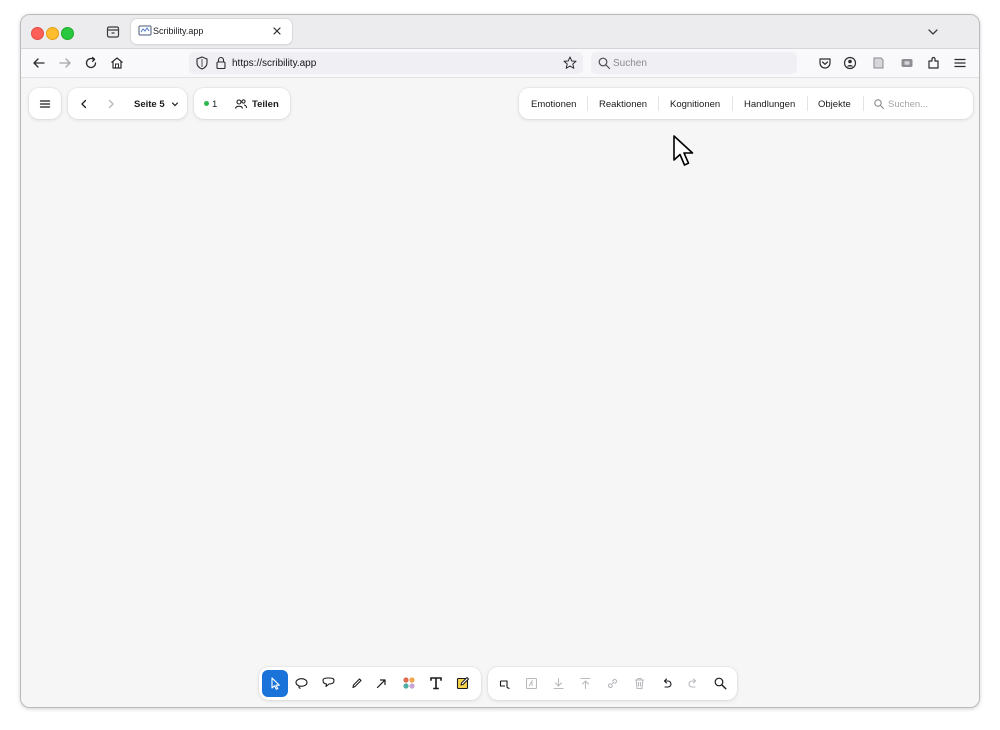 Image resolution: width=1000 pixels, height=730 pixels. I want to click on lasso-icon, so click(301, 683).